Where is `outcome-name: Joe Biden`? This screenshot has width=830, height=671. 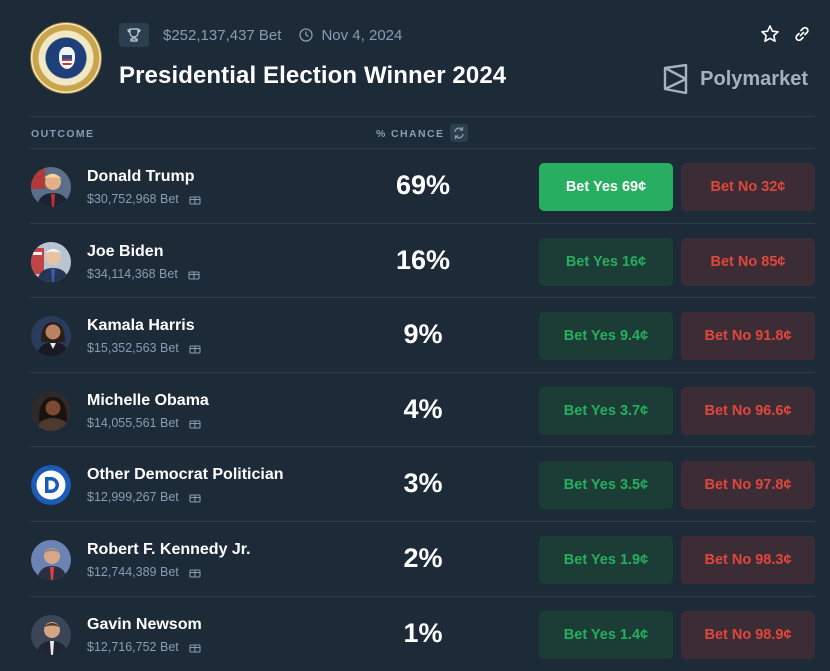
outcome-name: Joe Biden is located at coordinates (125, 251).